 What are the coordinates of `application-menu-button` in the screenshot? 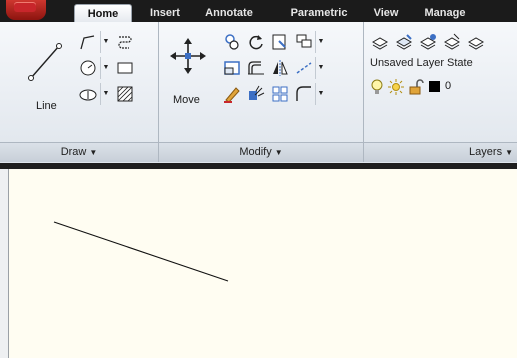 It's located at (26, 10).